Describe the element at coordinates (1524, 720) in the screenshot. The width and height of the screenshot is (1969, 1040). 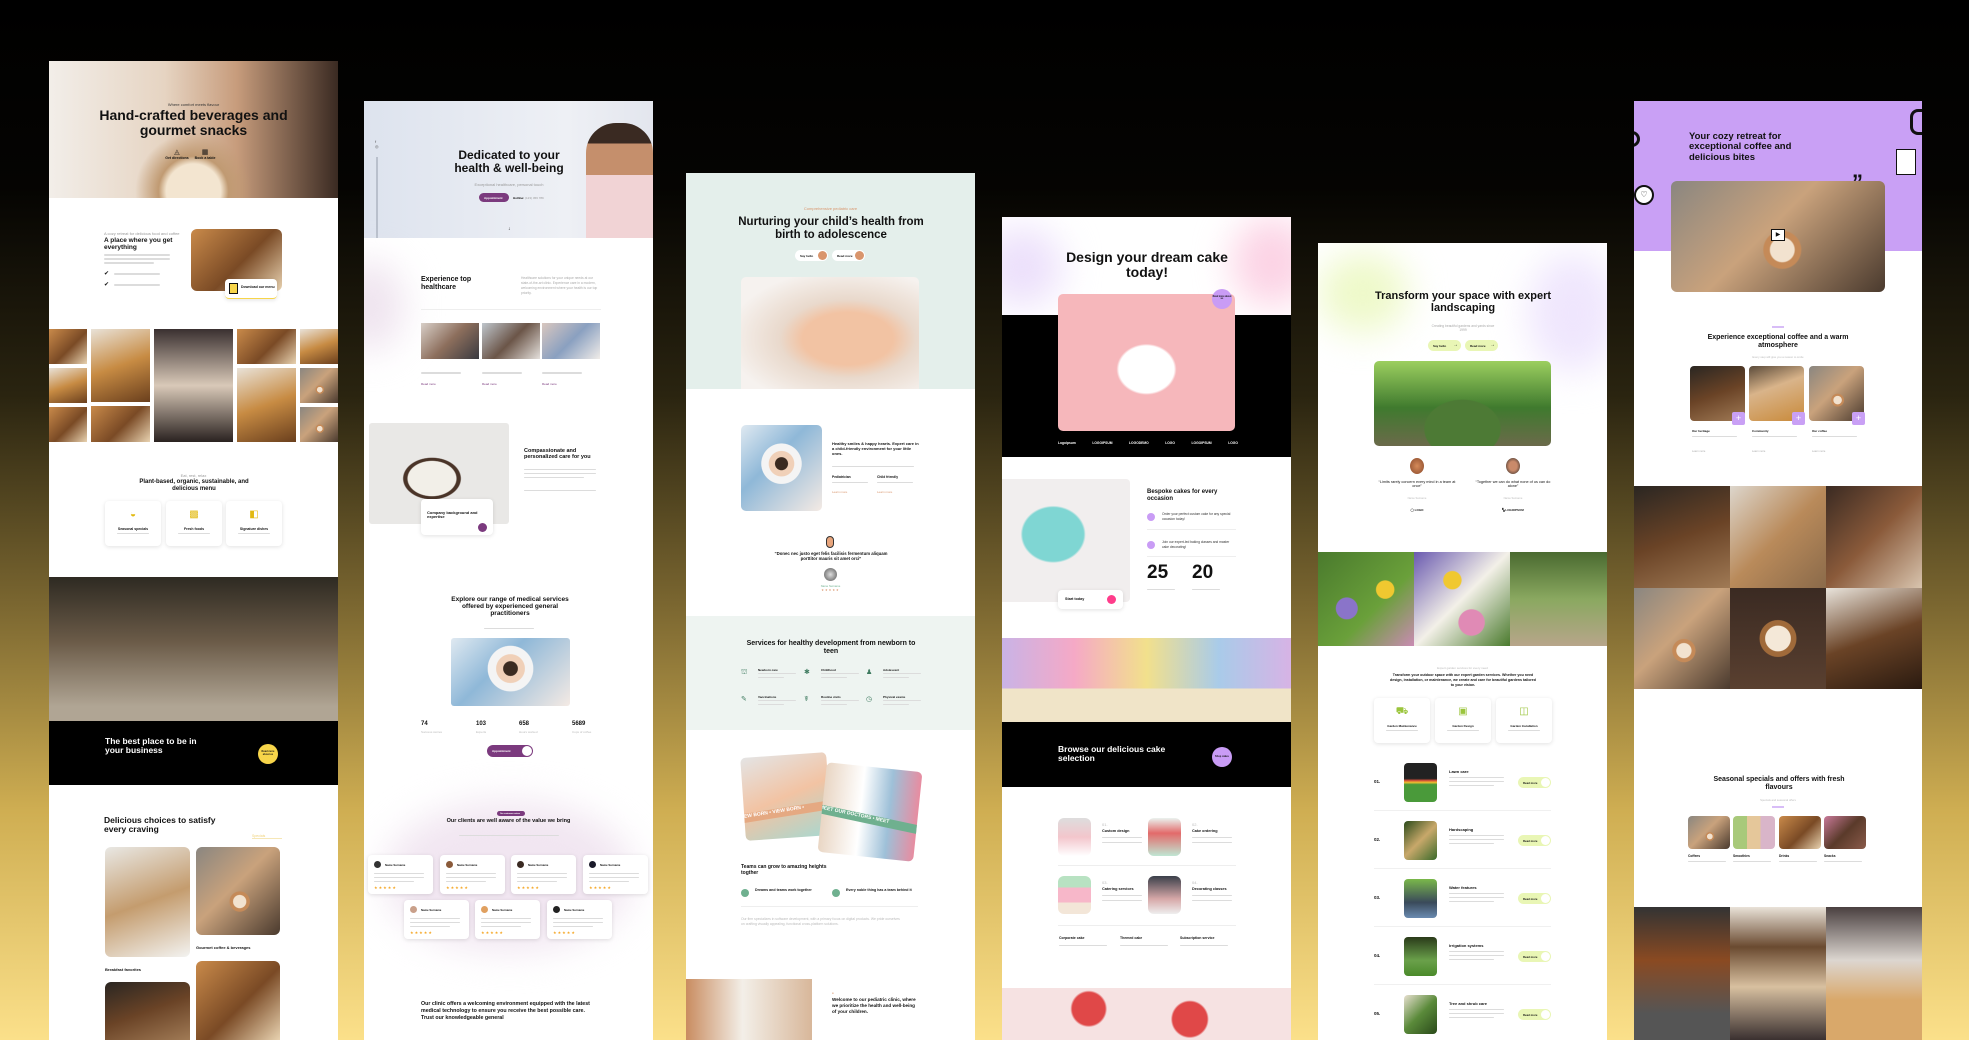
I see `service-card: ◫ Garden Installation` at that location.